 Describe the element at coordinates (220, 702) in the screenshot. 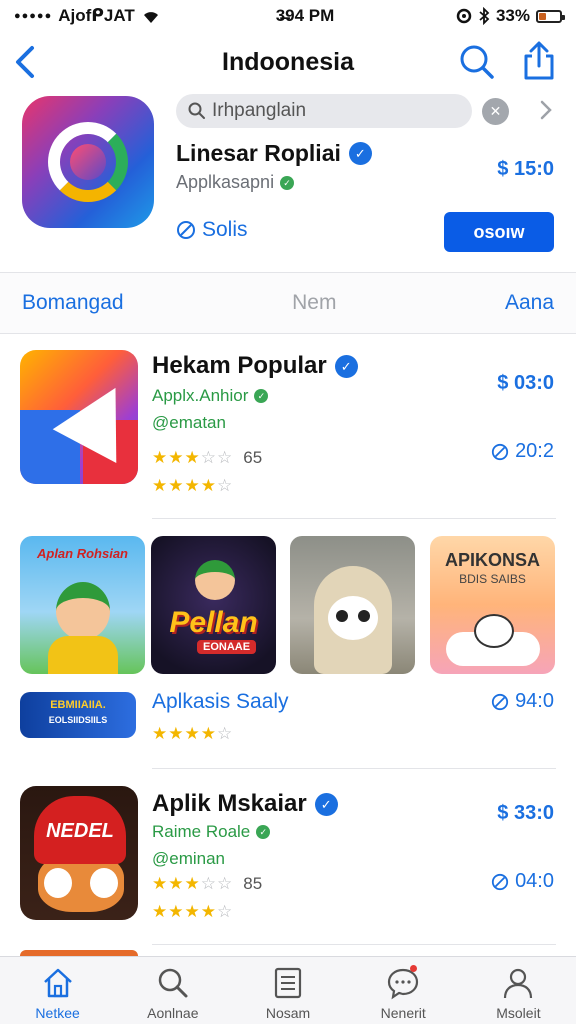

I see `gallery-title: Aplkasis Saaly` at that location.